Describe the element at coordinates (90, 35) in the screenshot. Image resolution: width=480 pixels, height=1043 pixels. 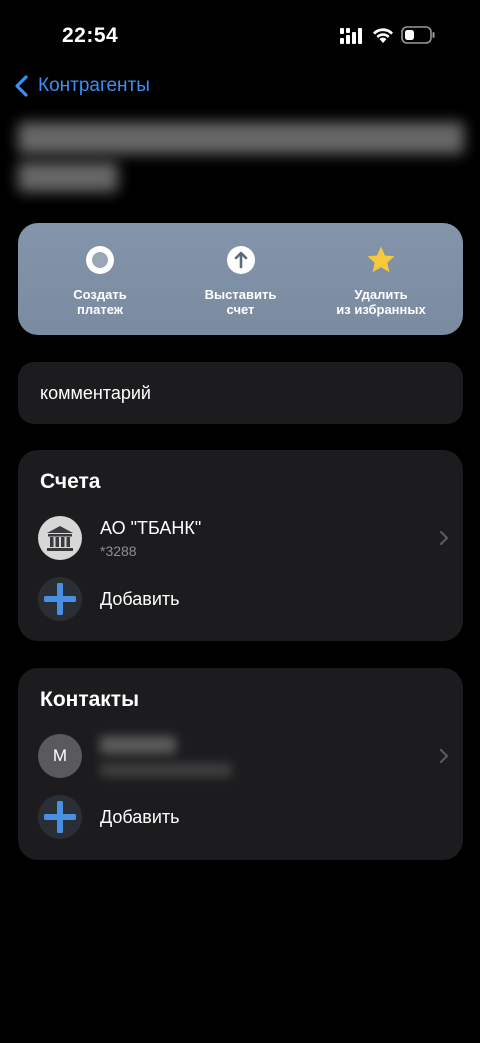
I see `status-time: 22:54` at that location.